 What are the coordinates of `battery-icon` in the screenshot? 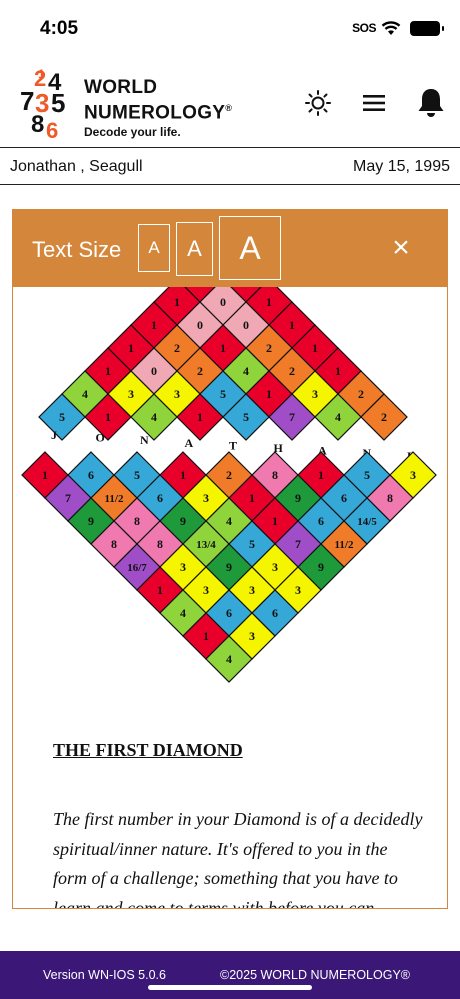 It's located at (427, 28).